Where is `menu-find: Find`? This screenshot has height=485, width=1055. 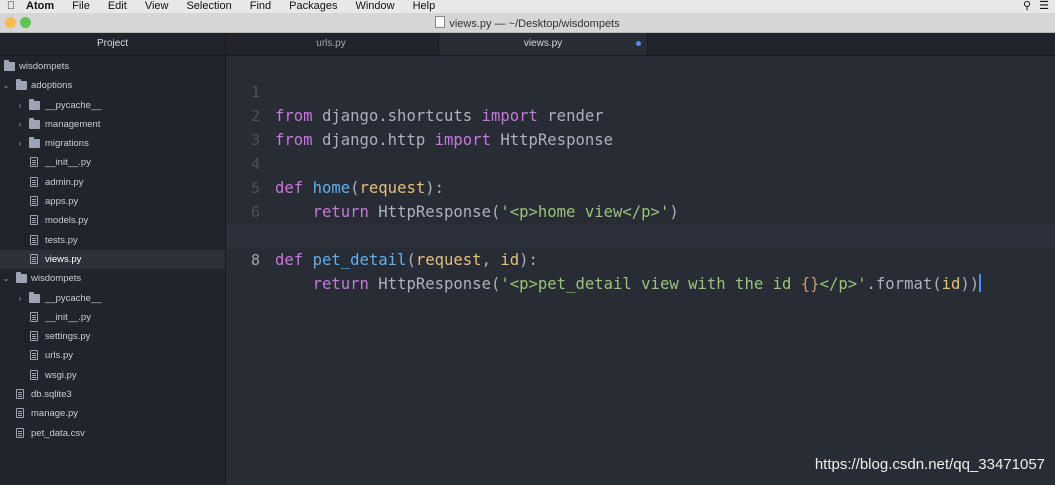
menu-find: Find is located at coordinates (260, 6).